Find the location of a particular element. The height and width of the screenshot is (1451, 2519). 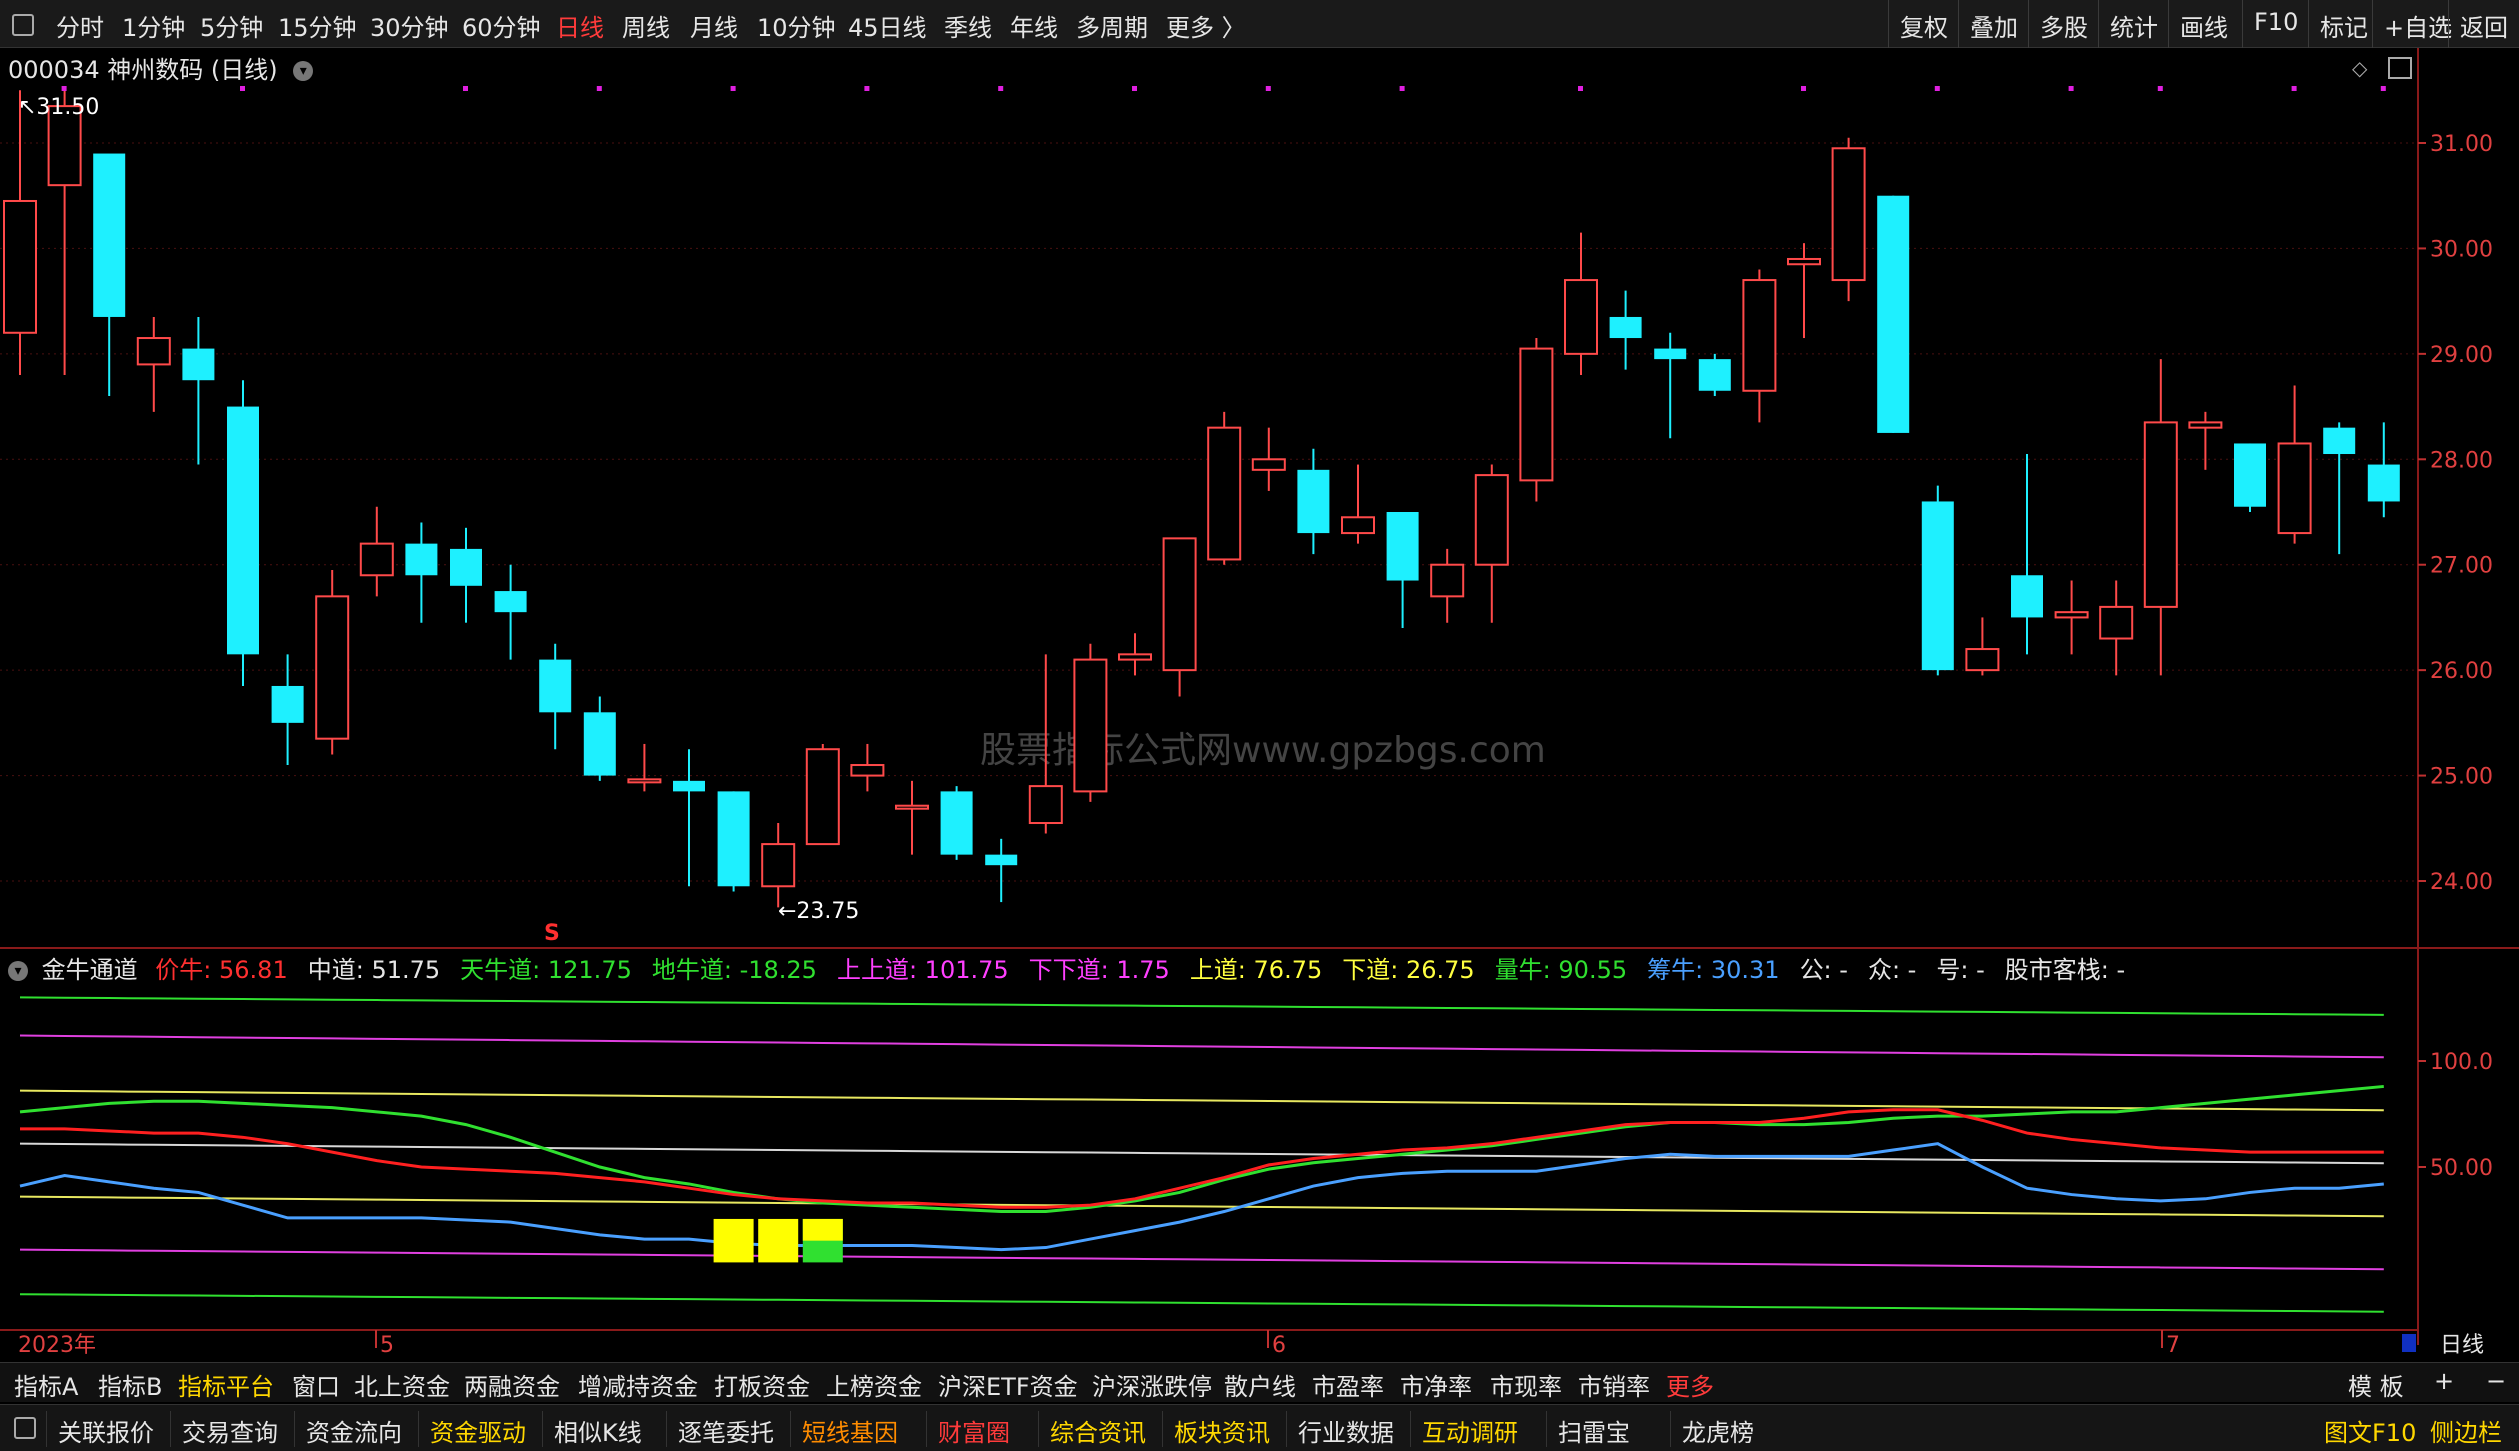

period-6: 日线 is located at coordinates (580, 25).